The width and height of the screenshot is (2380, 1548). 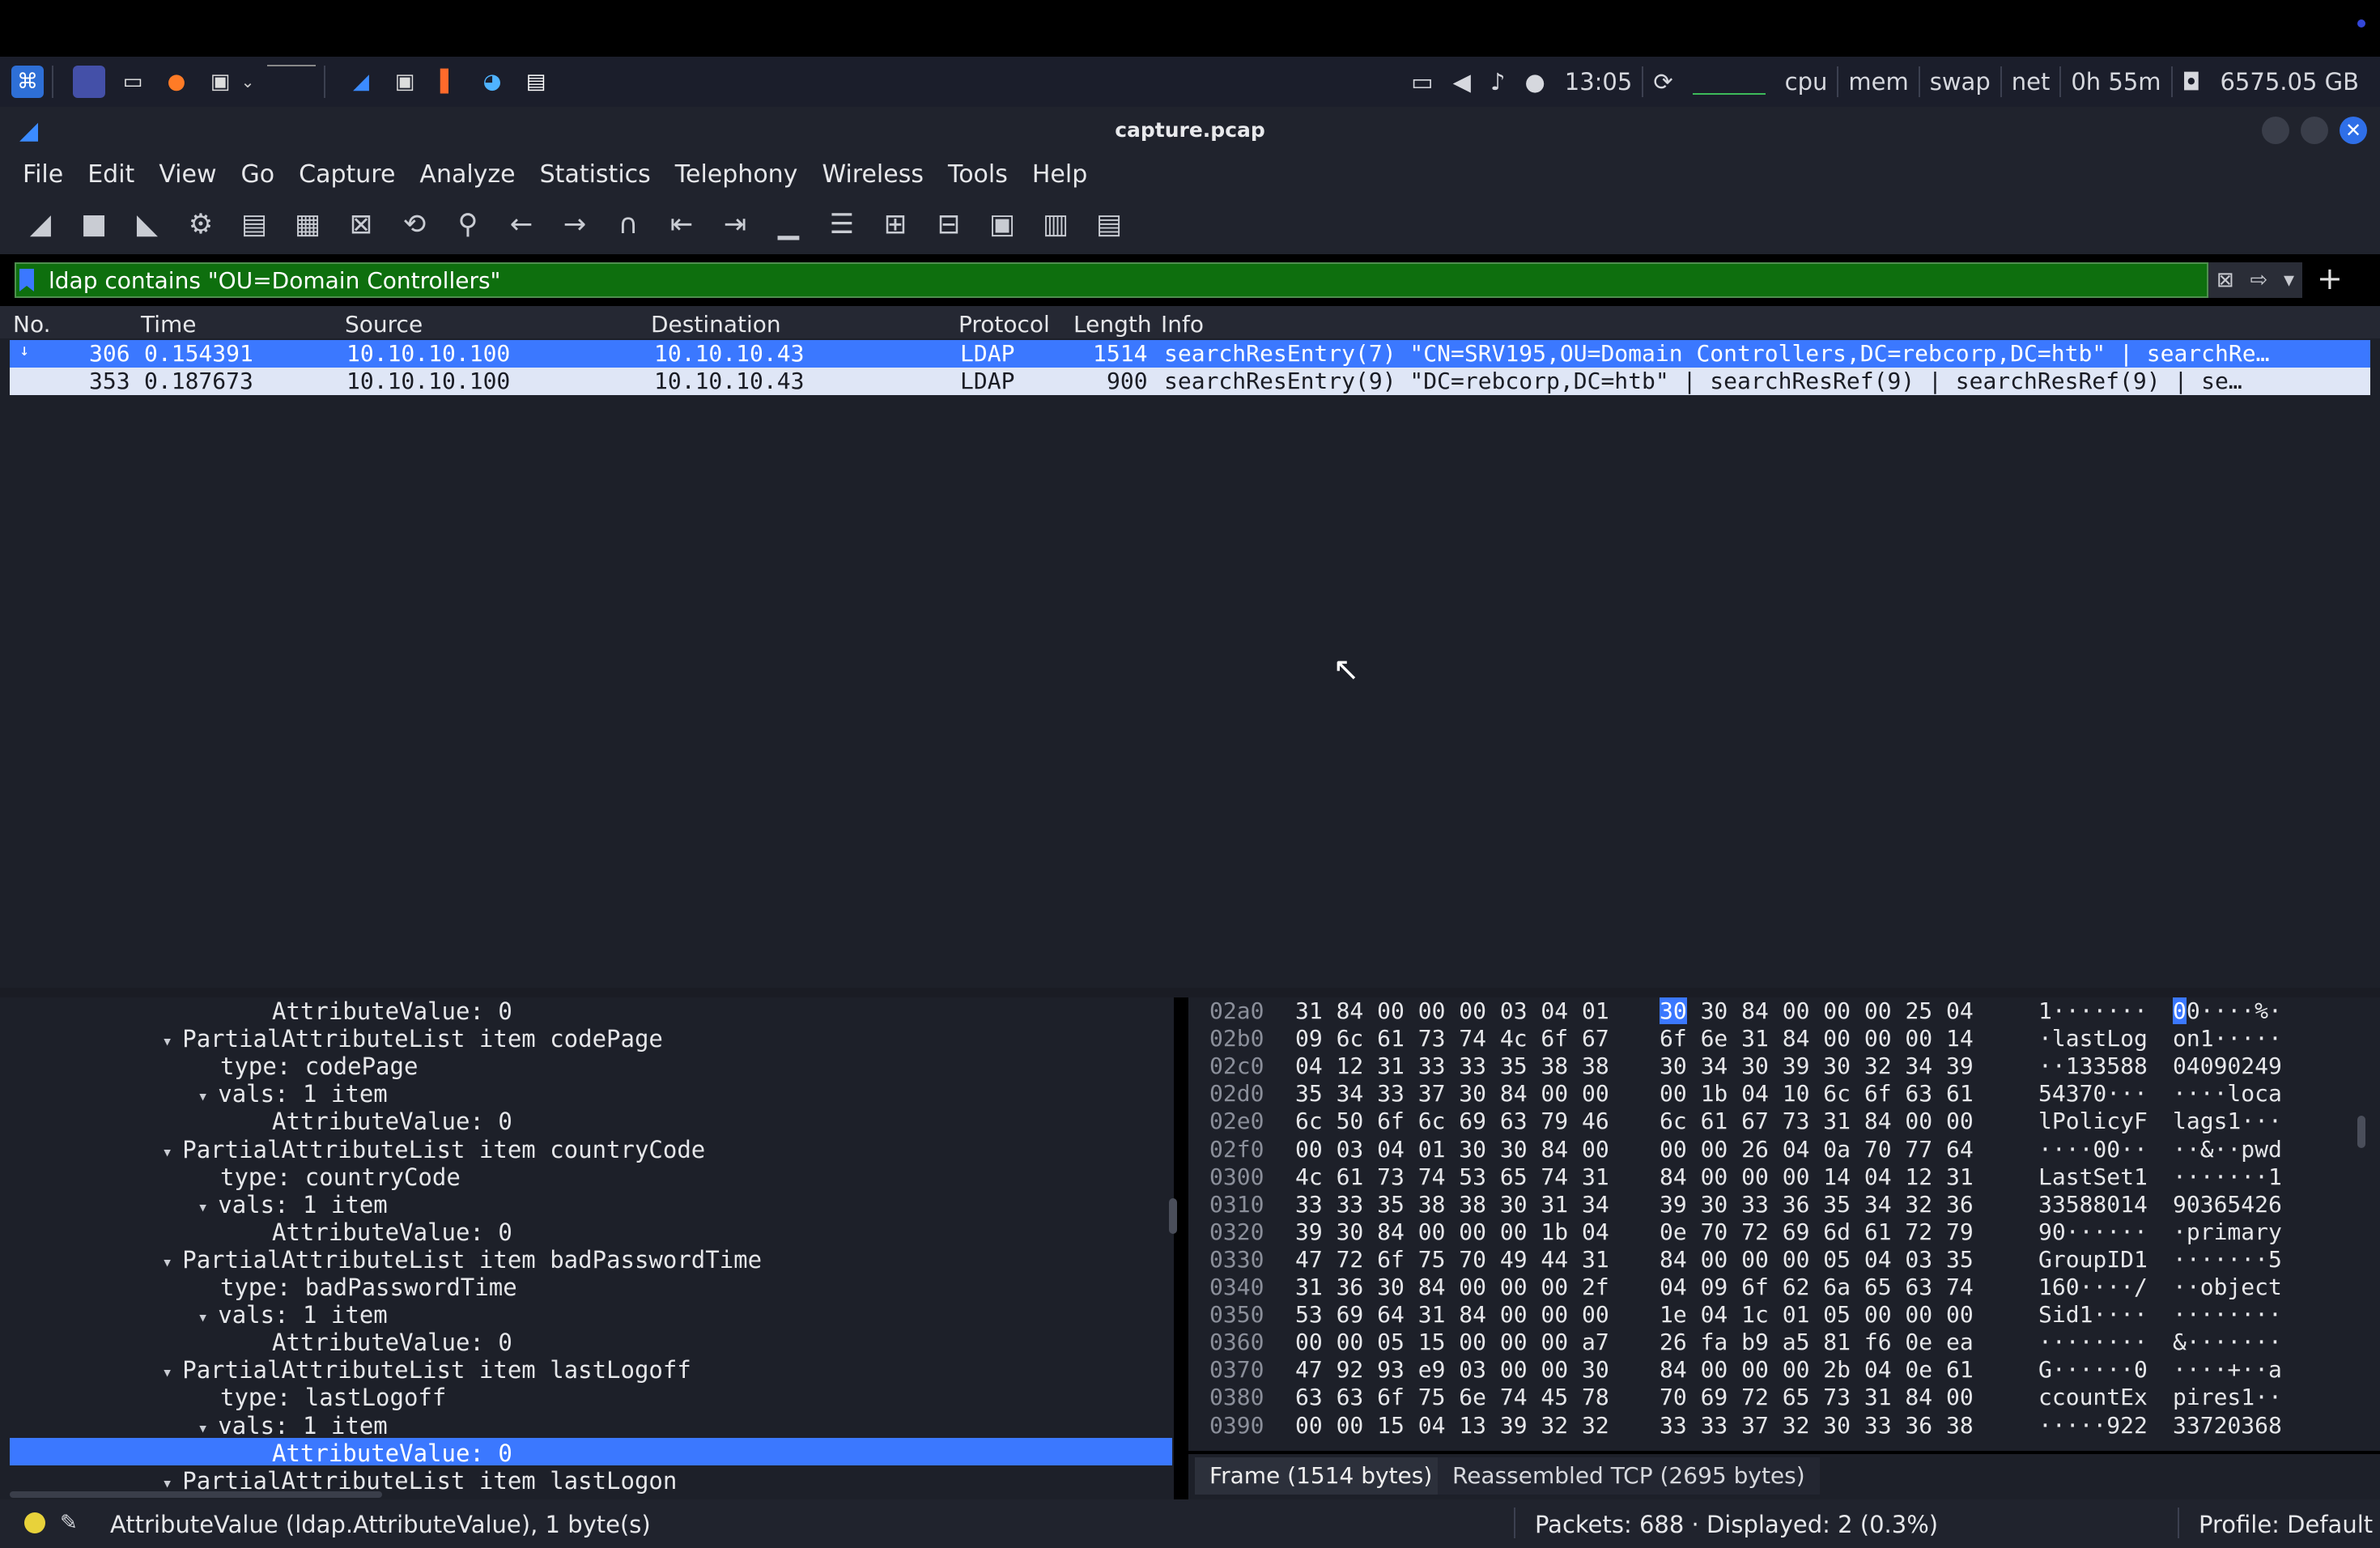 What do you see at coordinates (32, 324) in the screenshot?
I see `col-no: No.` at bounding box center [32, 324].